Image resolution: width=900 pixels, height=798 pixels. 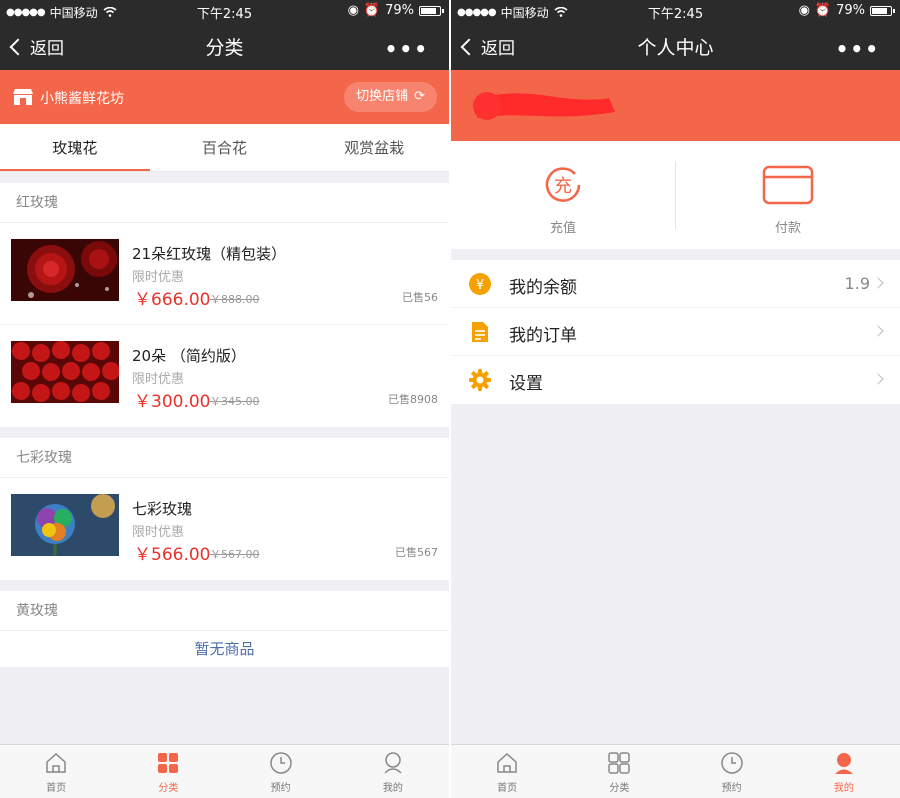 I want to click on recharge-button: 充 充值, so click(x=563, y=195).